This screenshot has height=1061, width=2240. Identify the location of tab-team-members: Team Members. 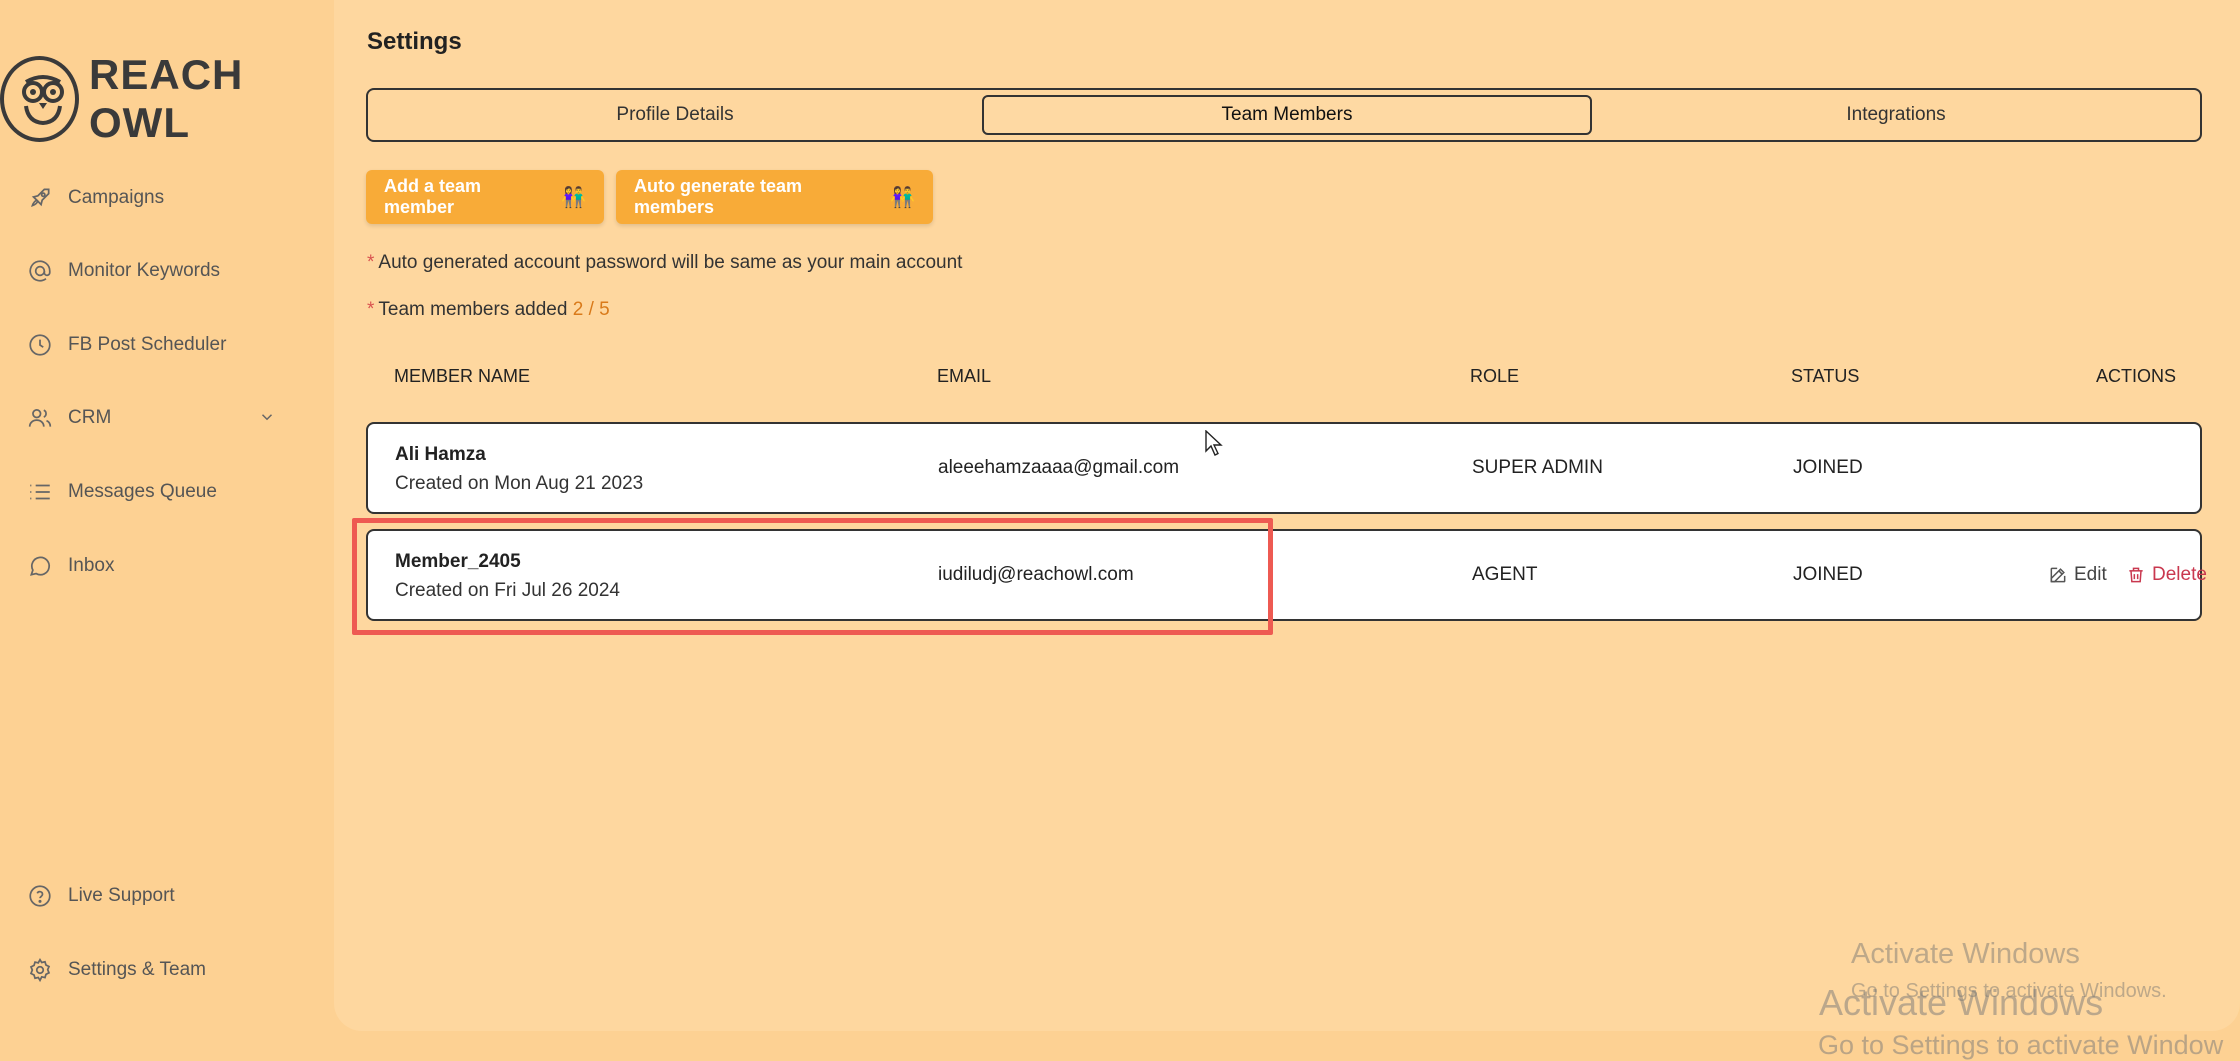
(1287, 115).